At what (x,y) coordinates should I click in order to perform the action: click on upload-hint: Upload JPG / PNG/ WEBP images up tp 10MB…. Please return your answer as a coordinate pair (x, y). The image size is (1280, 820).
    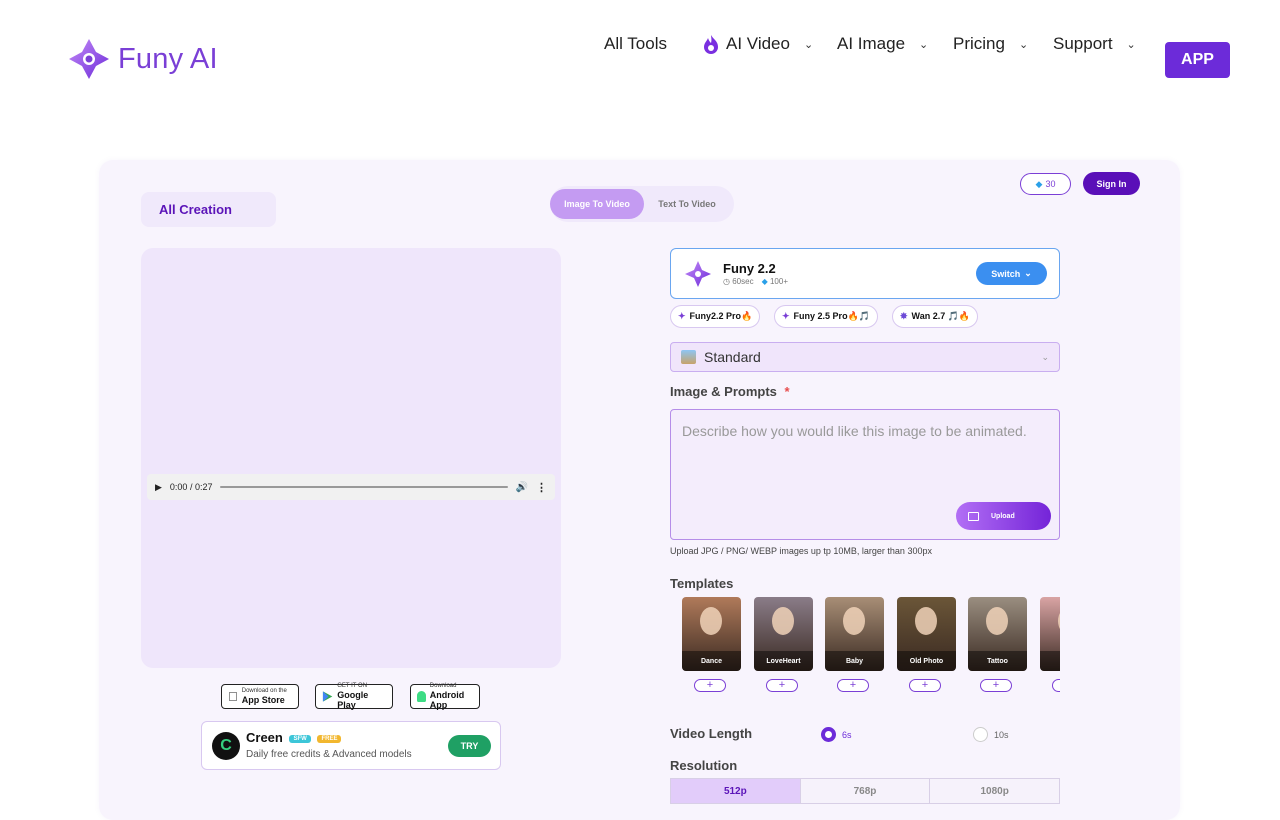
    Looking at the image, I should click on (801, 551).